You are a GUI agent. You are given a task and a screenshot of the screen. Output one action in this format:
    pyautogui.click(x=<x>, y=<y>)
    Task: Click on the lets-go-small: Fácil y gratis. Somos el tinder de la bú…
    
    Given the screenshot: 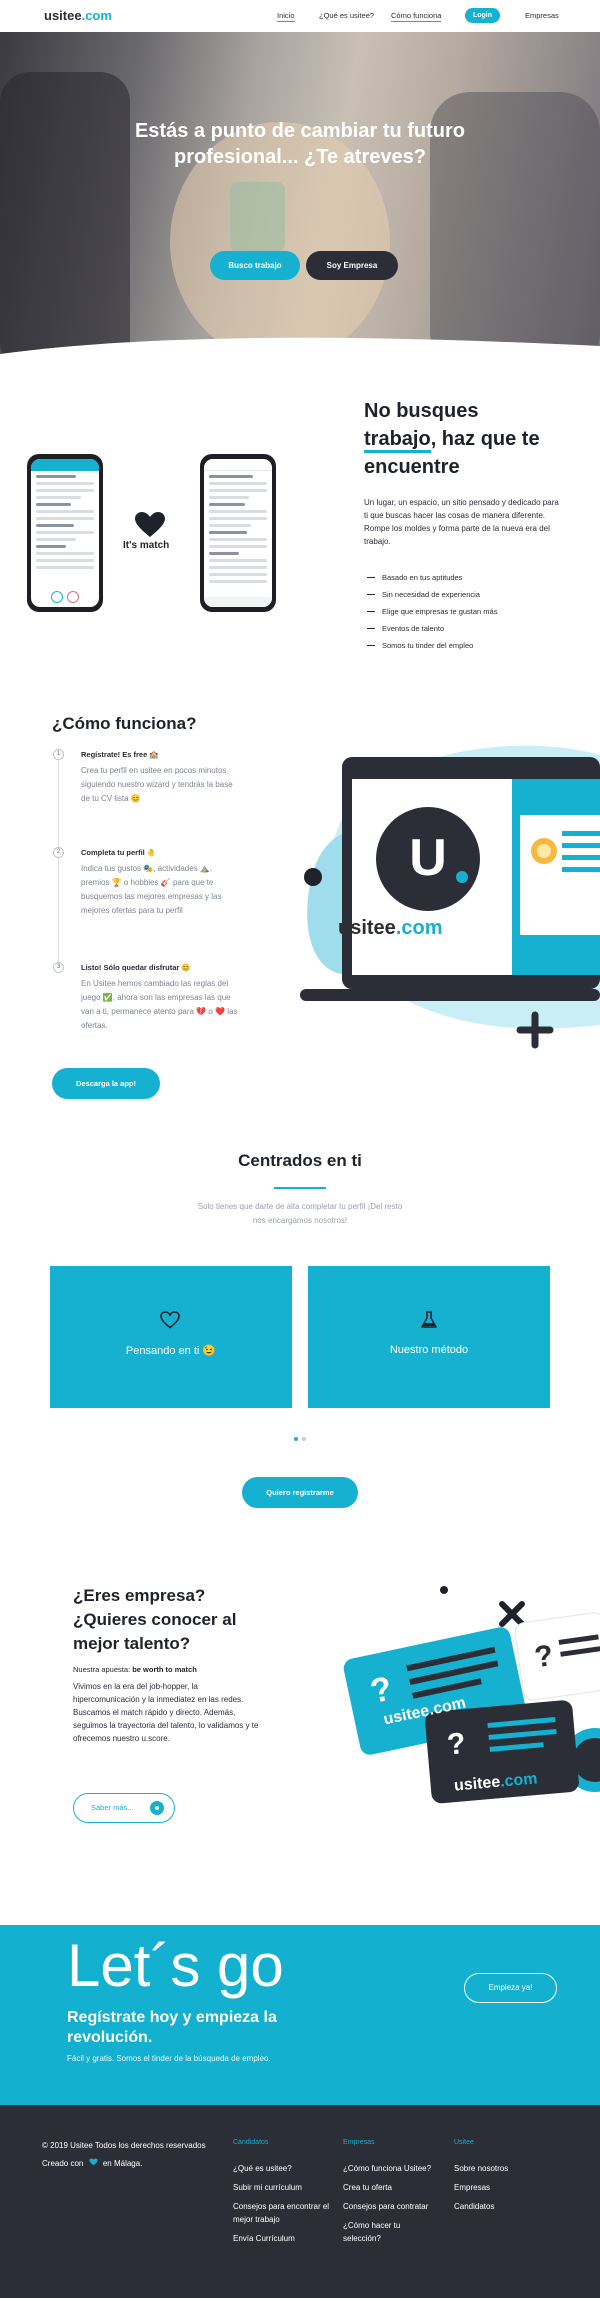 What is the action you would take?
    pyautogui.click(x=169, y=2058)
    